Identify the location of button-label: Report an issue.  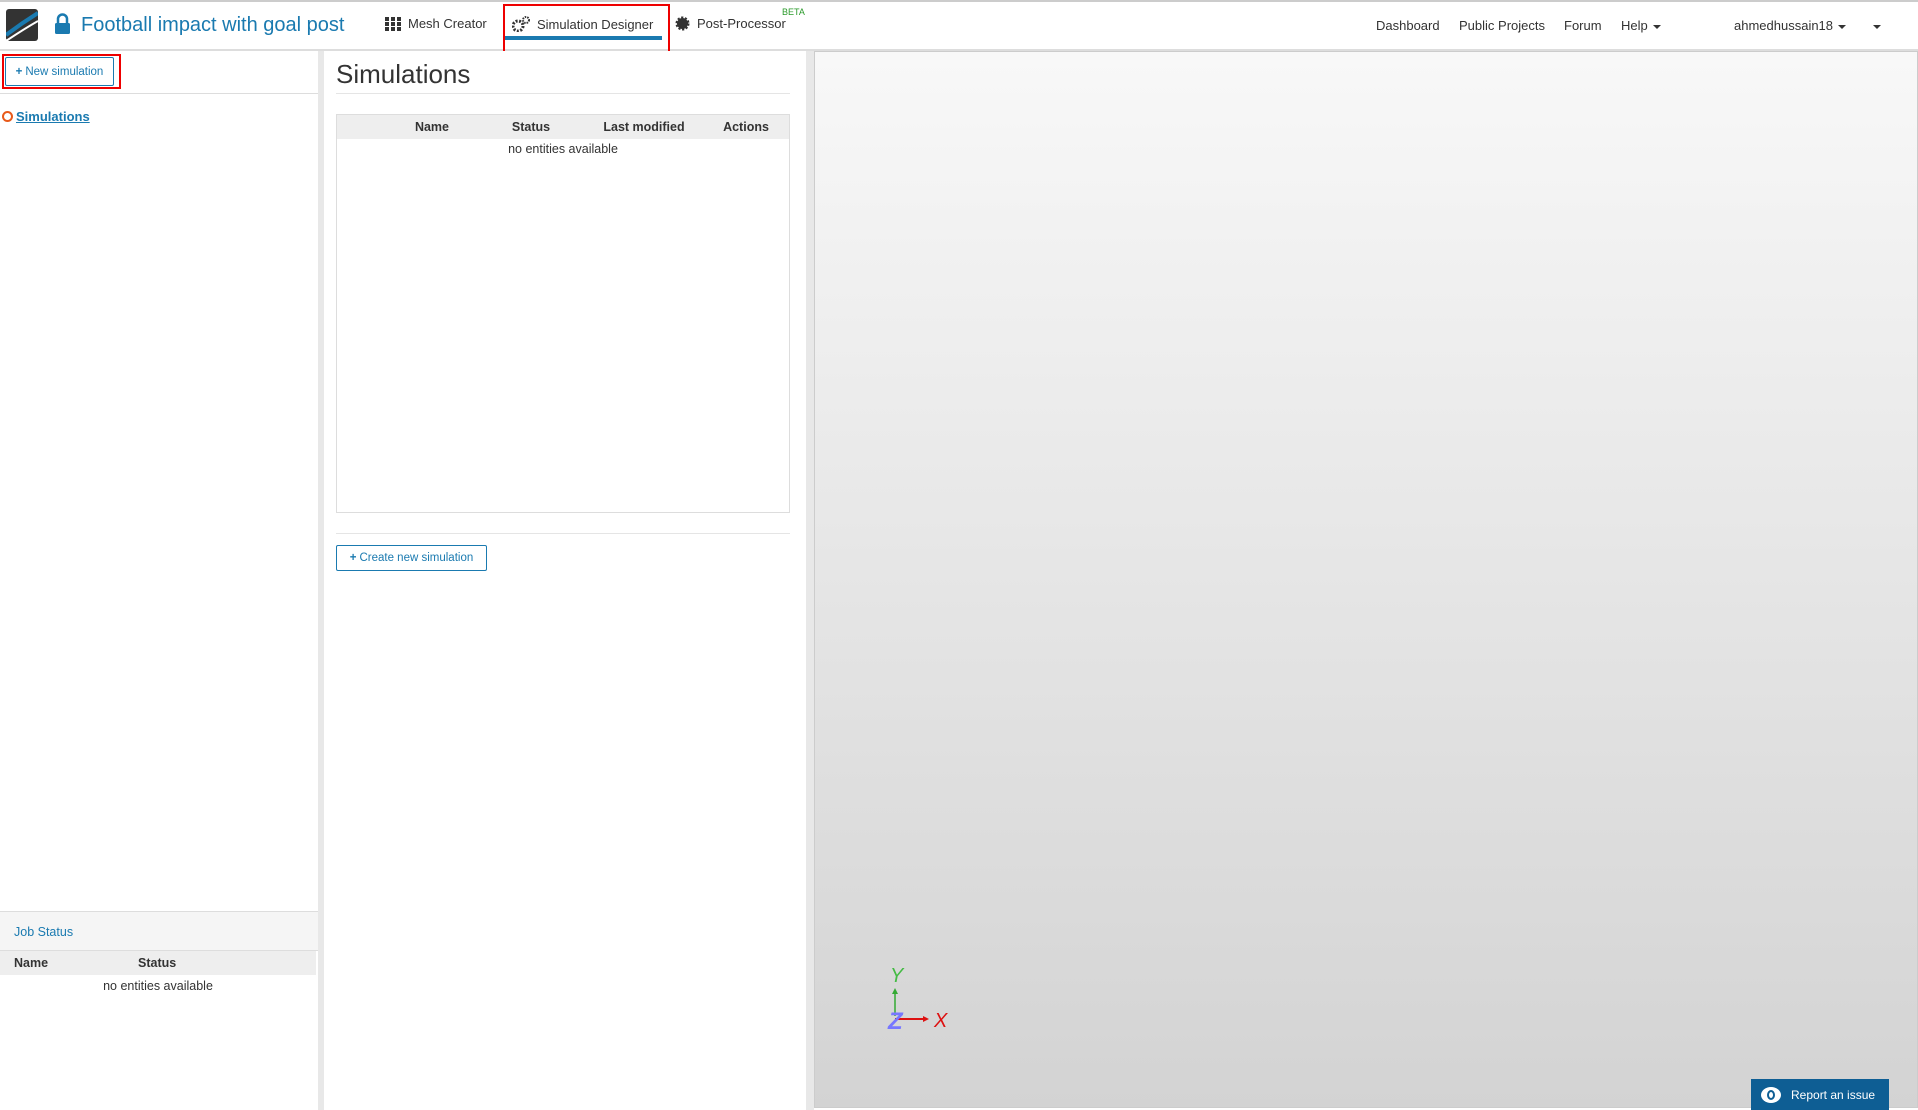
(1833, 1094).